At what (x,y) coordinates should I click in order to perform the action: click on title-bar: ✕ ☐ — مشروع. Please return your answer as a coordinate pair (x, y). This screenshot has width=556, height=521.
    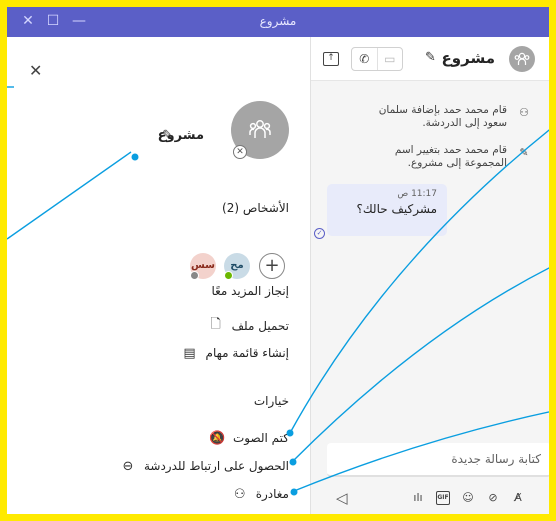
    Looking at the image, I should click on (278, 22).